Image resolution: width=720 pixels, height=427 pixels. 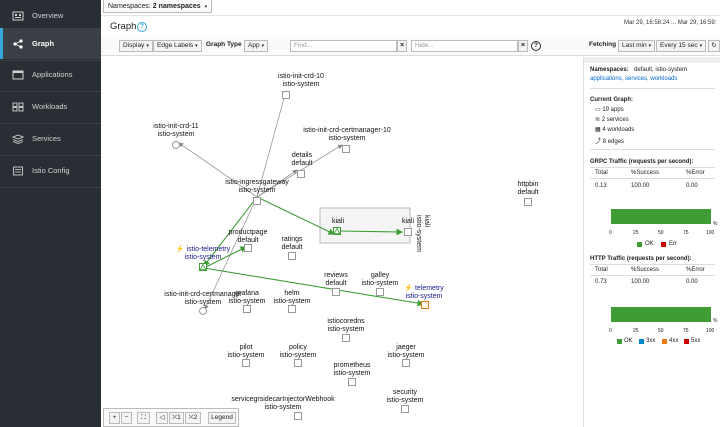 What do you see at coordinates (601, 173) in the screenshot?
I see `grpc-col-total: Total` at bounding box center [601, 173].